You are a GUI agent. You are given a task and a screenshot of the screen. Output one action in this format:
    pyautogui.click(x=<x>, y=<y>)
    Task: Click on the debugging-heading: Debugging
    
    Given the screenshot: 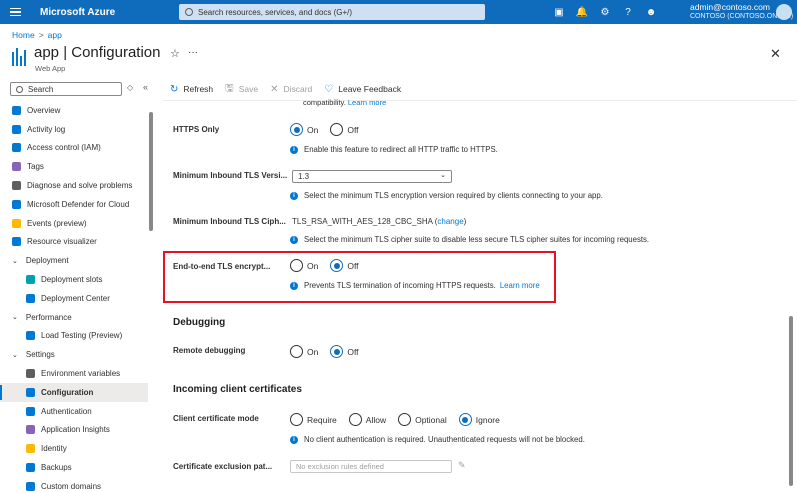 What is the action you would take?
    pyautogui.click(x=199, y=322)
    